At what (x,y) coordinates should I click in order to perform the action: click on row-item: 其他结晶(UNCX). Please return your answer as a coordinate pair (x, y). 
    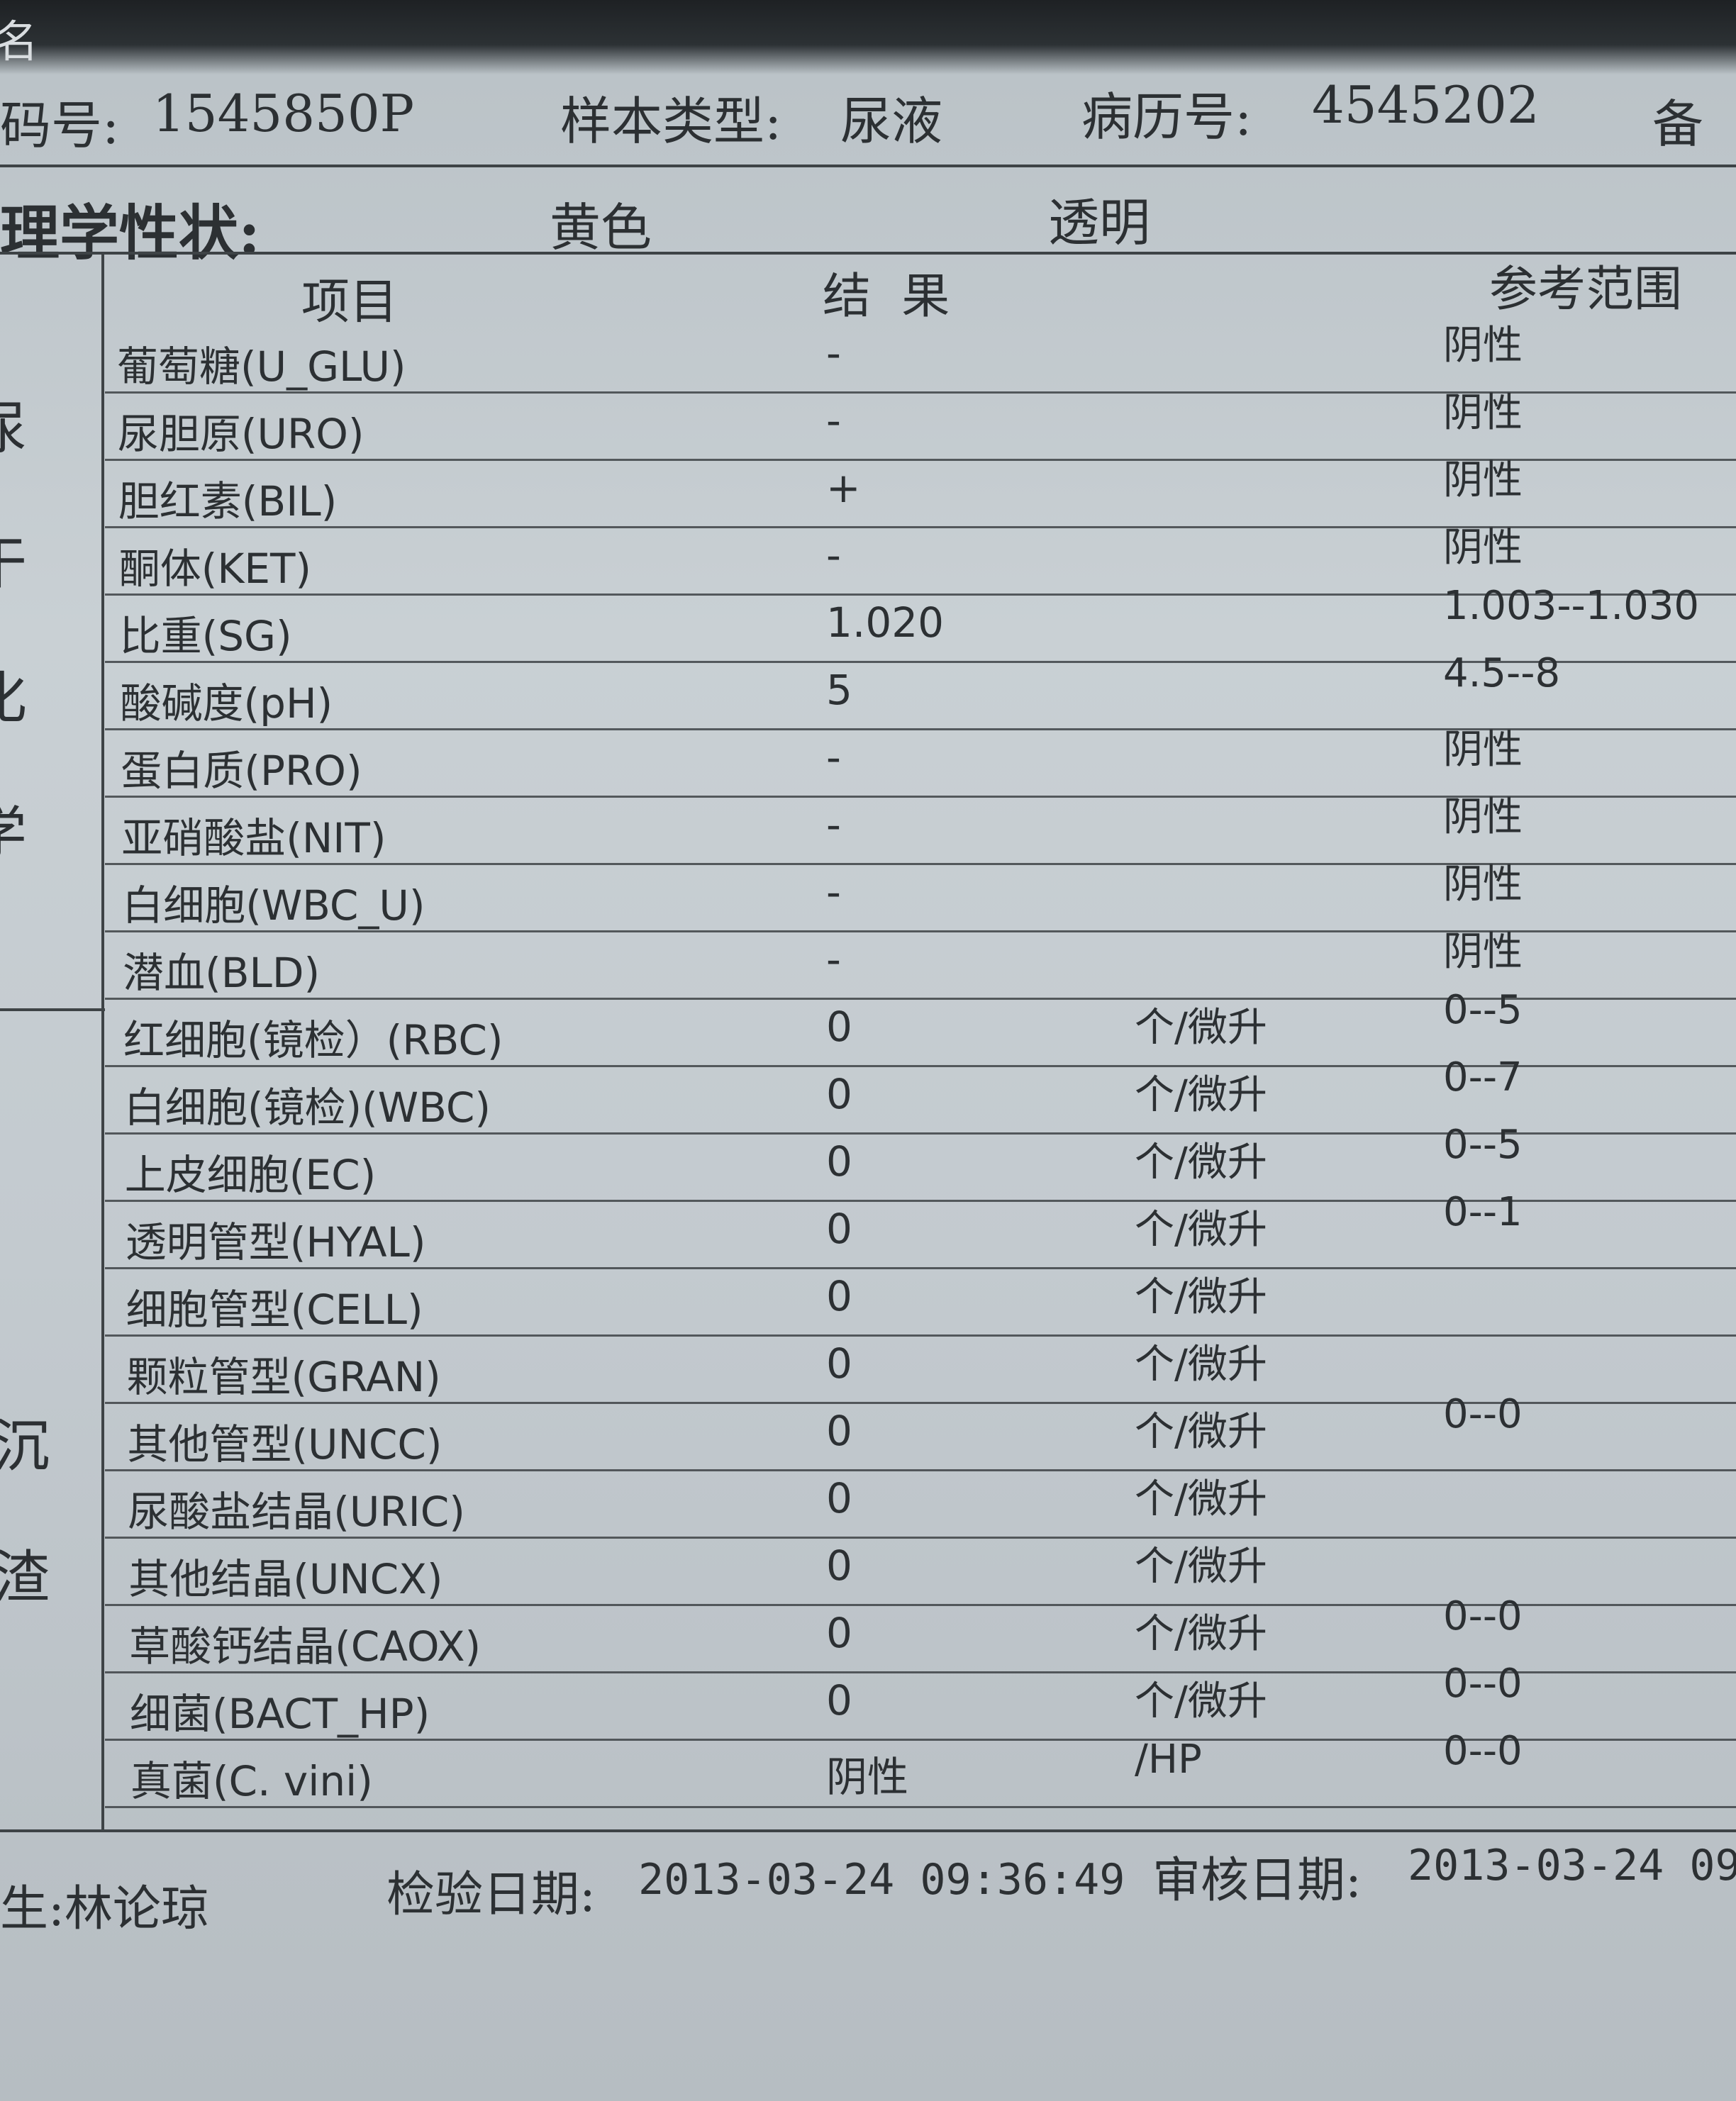
    Looking at the image, I should click on (285, 1579).